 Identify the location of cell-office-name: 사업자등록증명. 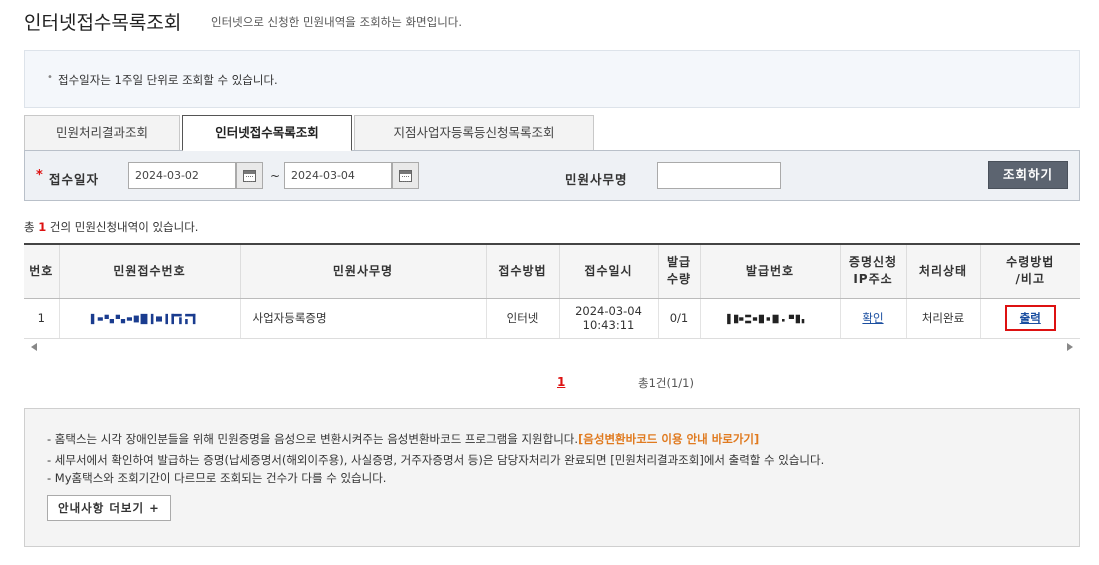
(362, 318).